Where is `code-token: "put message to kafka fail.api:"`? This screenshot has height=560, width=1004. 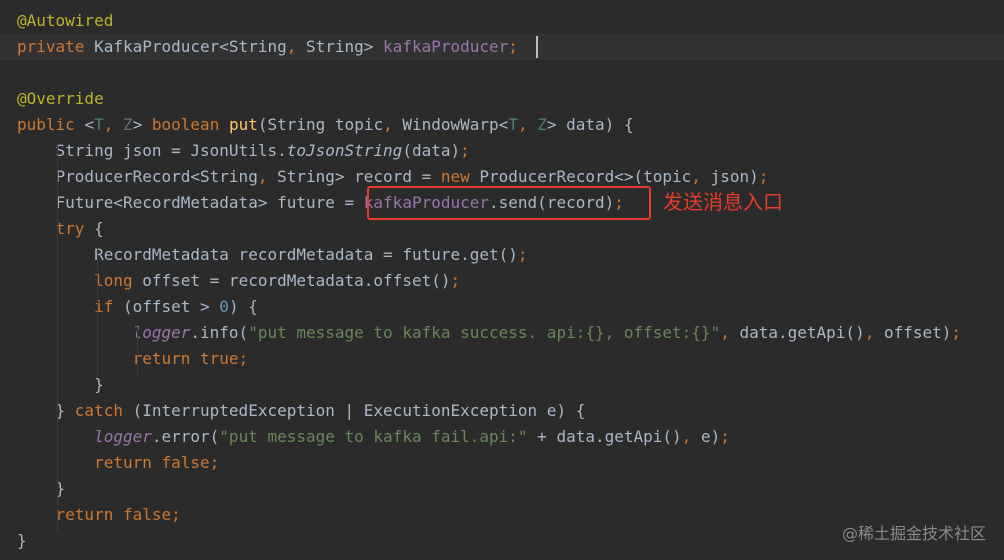
code-token: "put message to kafka fail.api:" is located at coordinates (373, 436).